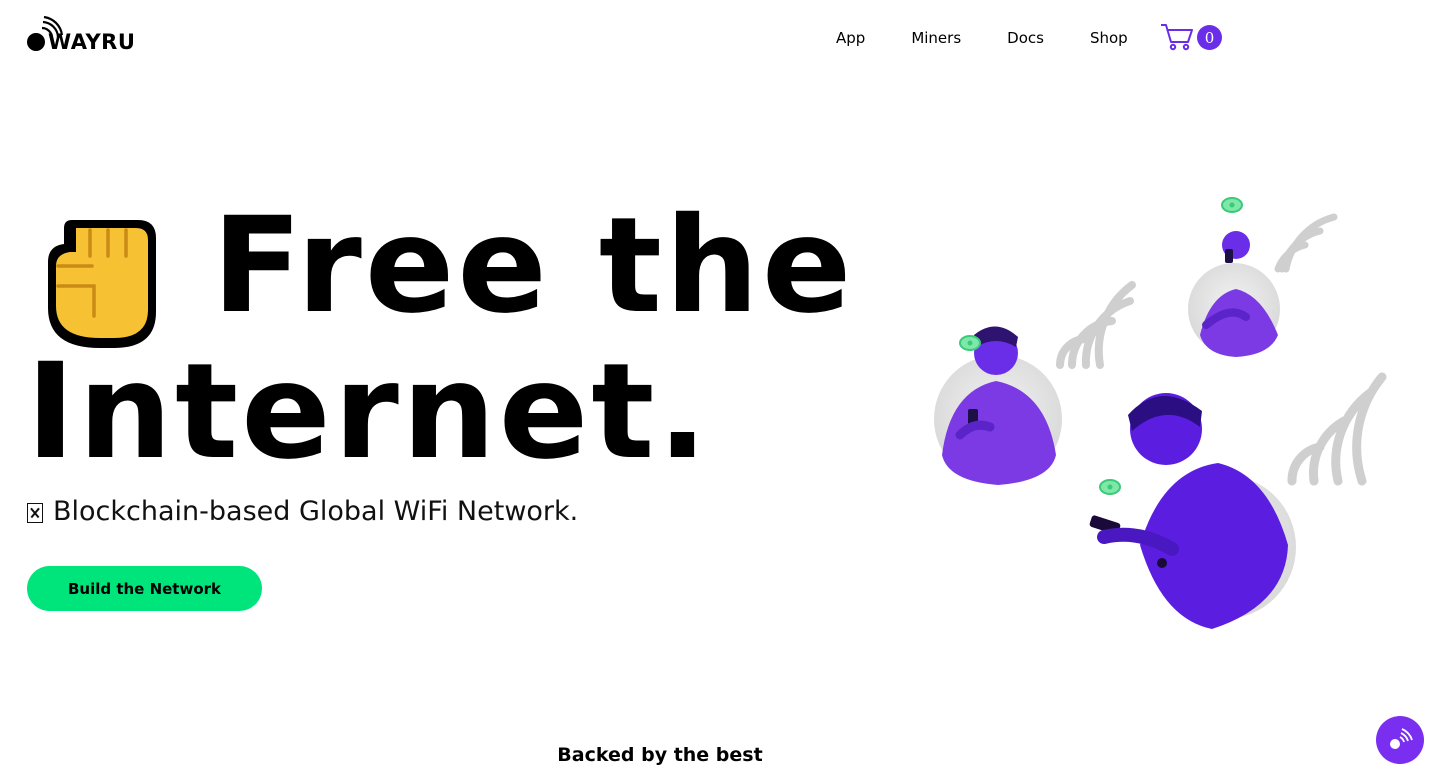 Image resolution: width=1437 pixels, height=777 pixels. I want to click on build-network-button: Build the Network, so click(144, 588).